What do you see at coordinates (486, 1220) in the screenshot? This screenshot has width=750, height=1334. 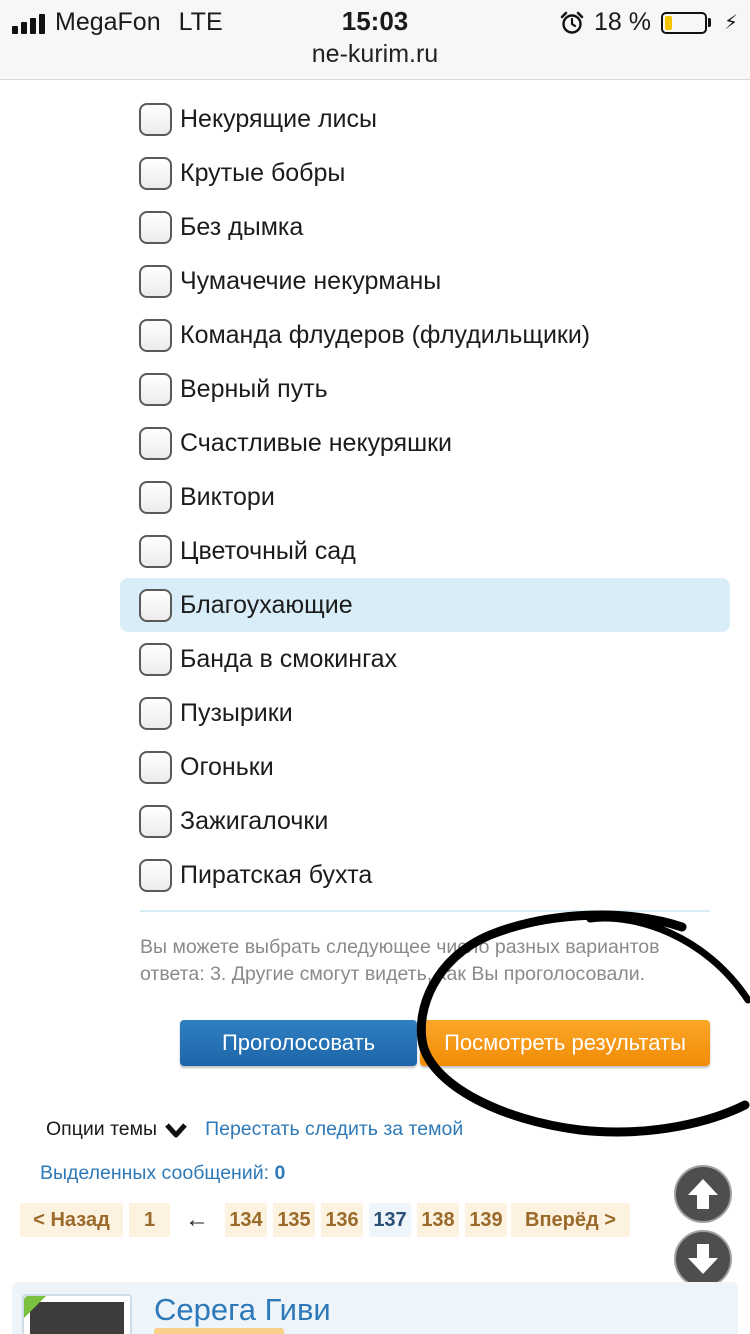 I see `page-number: 139` at bounding box center [486, 1220].